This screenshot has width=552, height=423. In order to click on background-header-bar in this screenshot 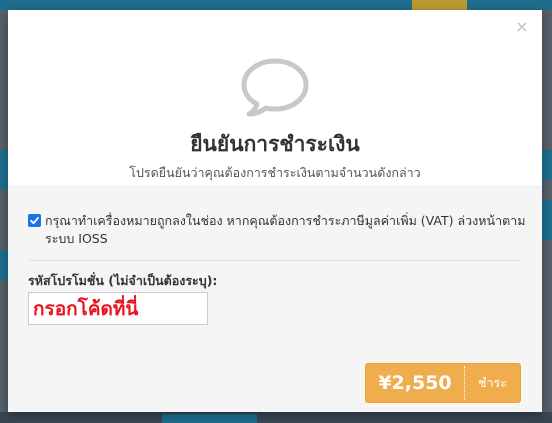, I will do `click(276, 5)`.